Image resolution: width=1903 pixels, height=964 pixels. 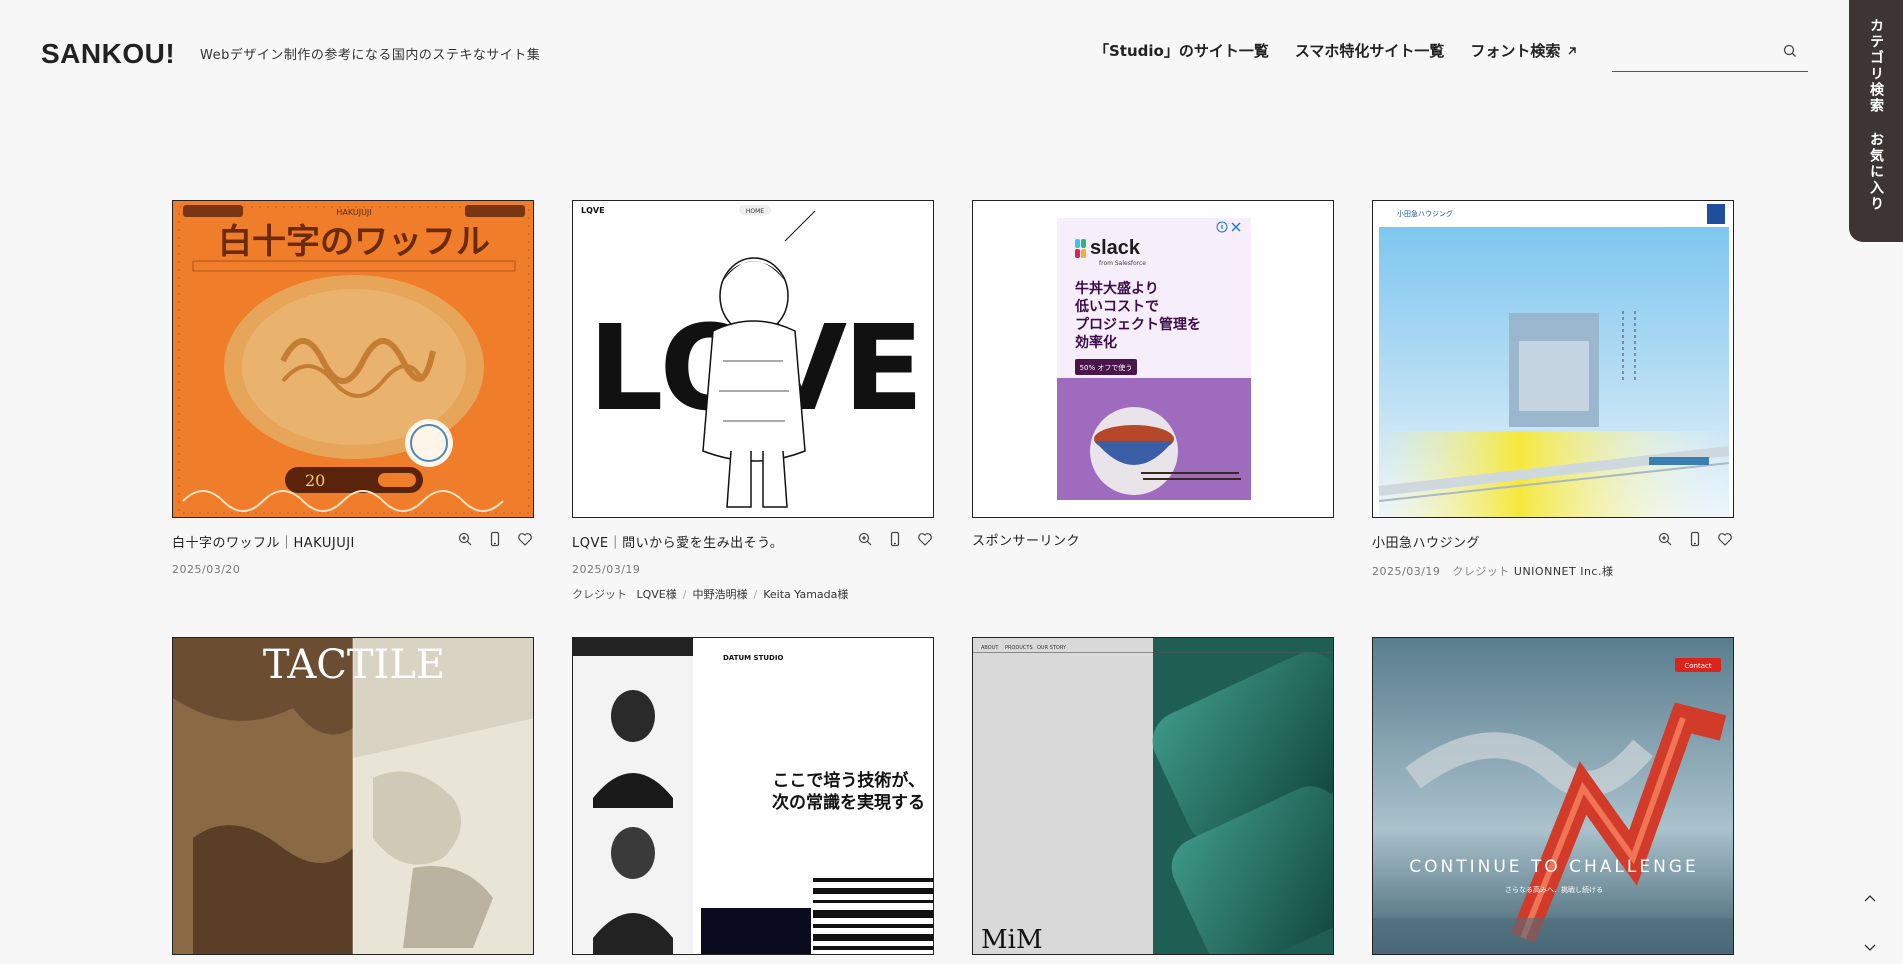 What do you see at coordinates (1115, 248) in the screenshot?
I see `ad-brand: slack` at bounding box center [1115, 248].